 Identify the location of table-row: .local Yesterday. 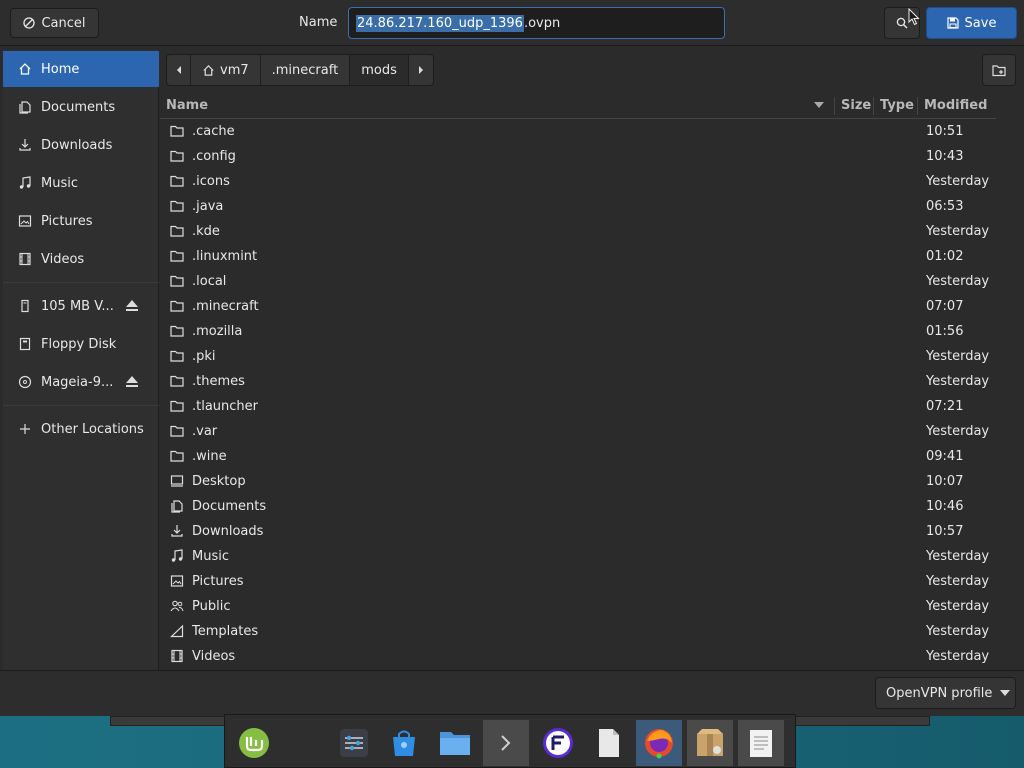
(578, 281).